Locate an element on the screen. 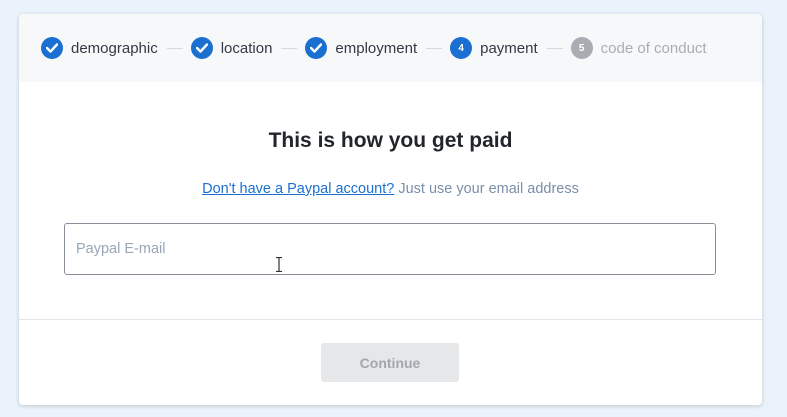  step-label: location is located at coordinates (246, 48).